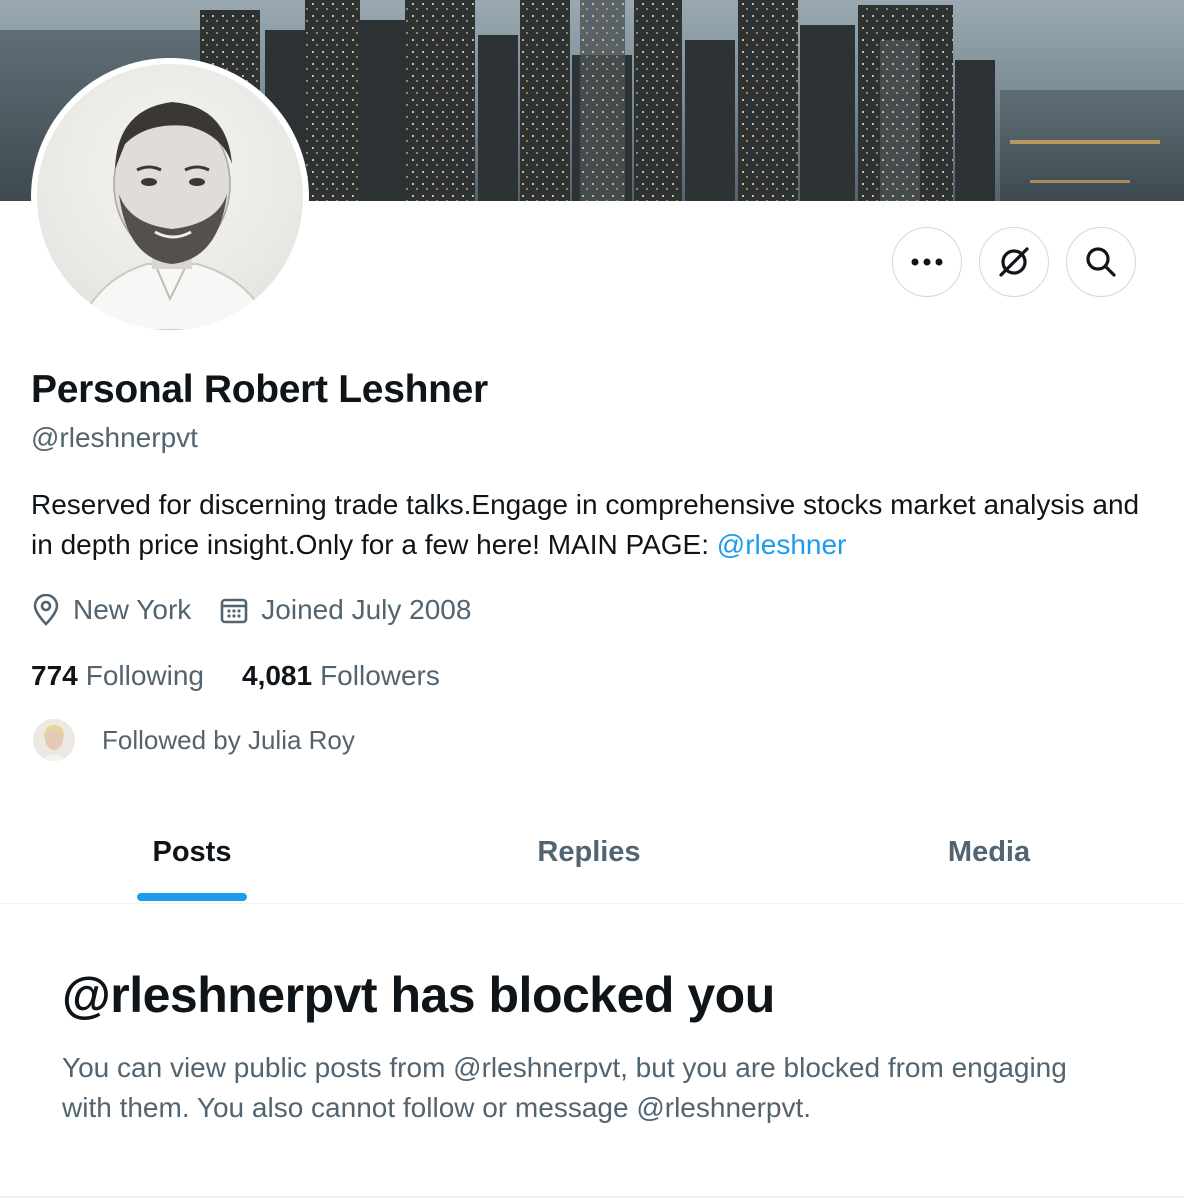  I want to click on bio-mention-link: @rleshner, so click(782, 544).